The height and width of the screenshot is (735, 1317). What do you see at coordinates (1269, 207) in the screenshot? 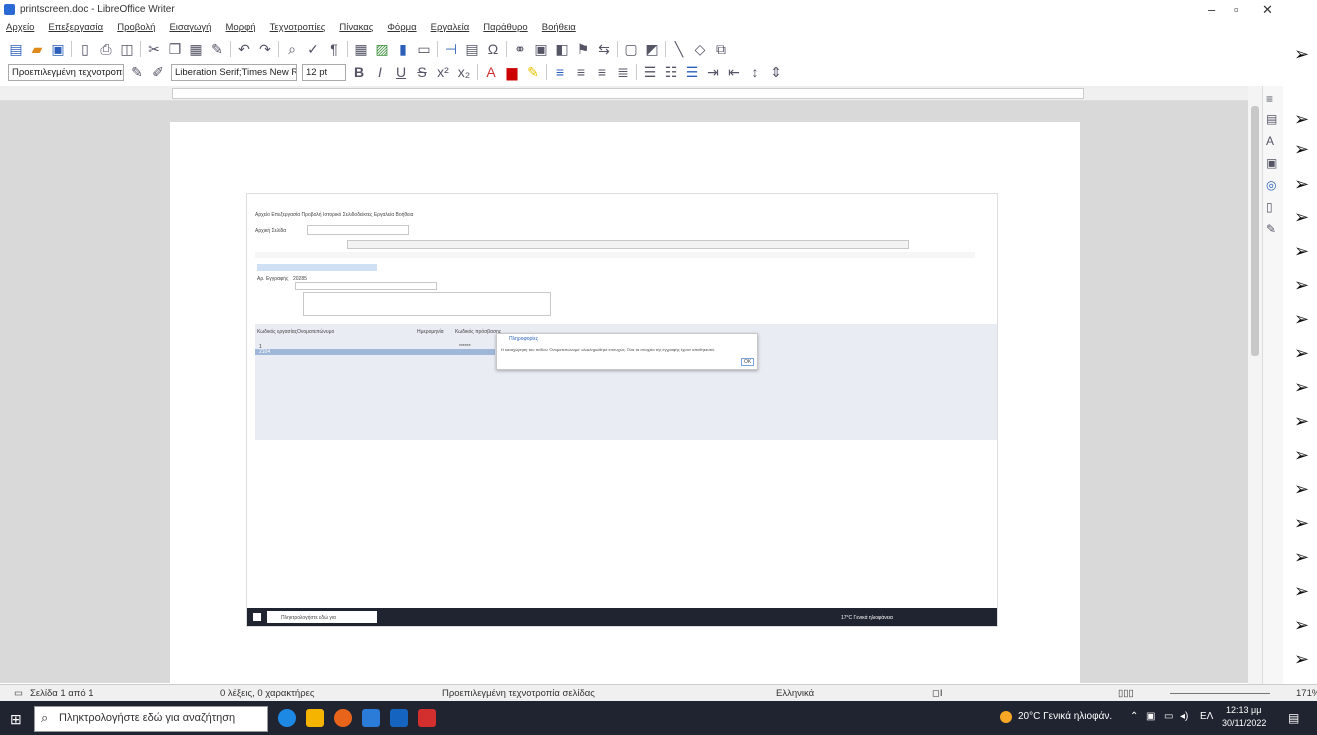
I see `page-icon: ▯` at bounding box center [1269, 207].